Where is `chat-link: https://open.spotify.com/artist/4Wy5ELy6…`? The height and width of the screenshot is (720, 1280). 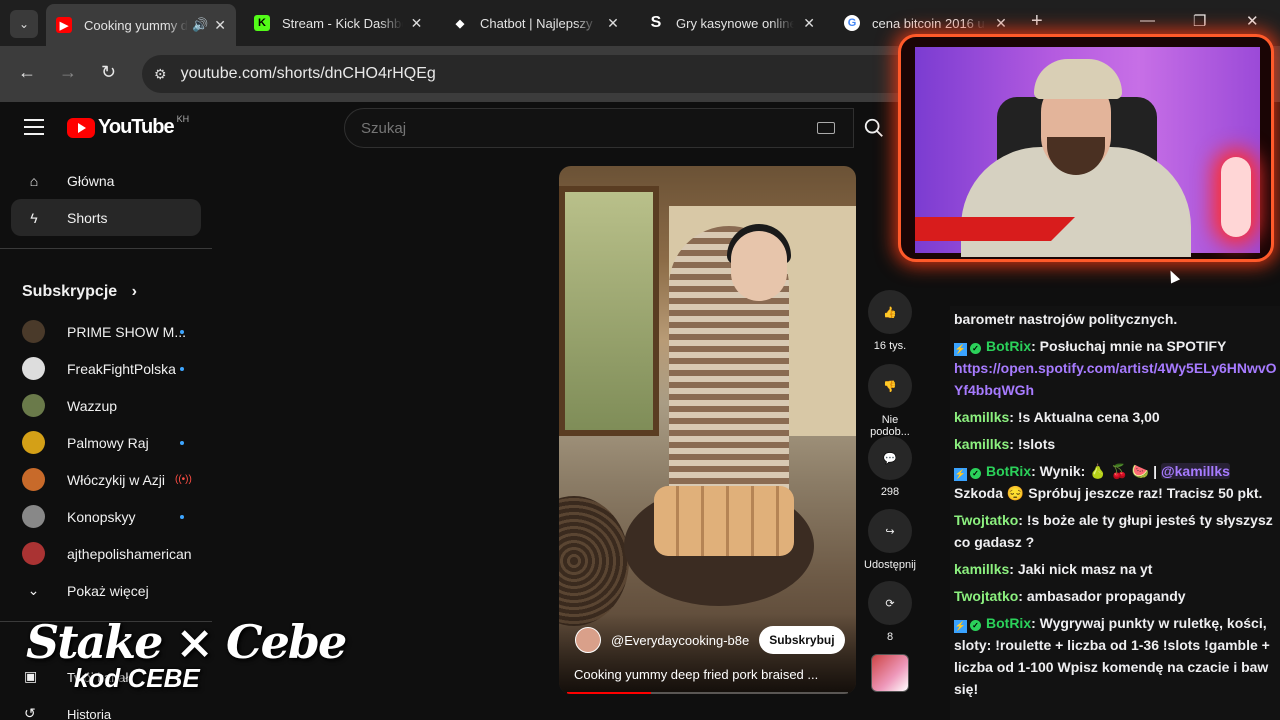 chat-link: https://open.spotify.com/artist/4Wy5ELy6… is located at coordinates (1117, 379).